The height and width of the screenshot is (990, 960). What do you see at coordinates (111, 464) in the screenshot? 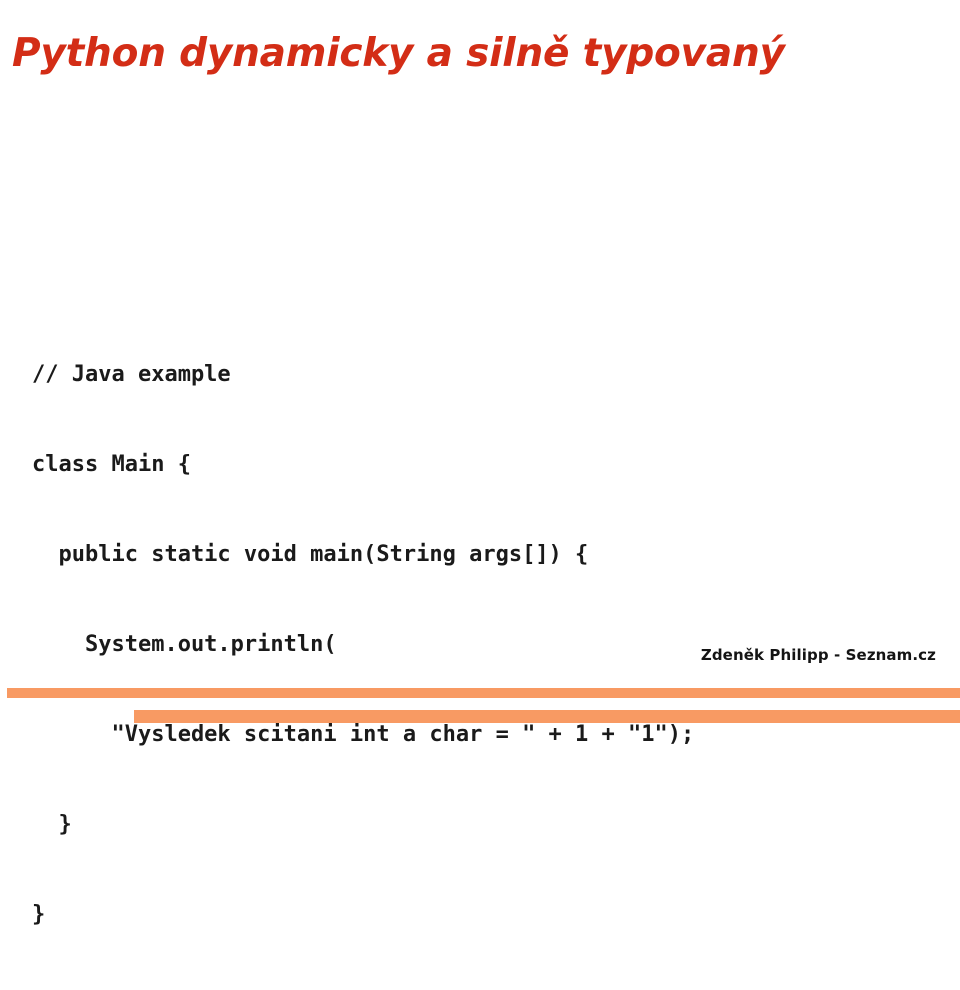
I see `code-line: class Main {` at bounding box center [111, 464].